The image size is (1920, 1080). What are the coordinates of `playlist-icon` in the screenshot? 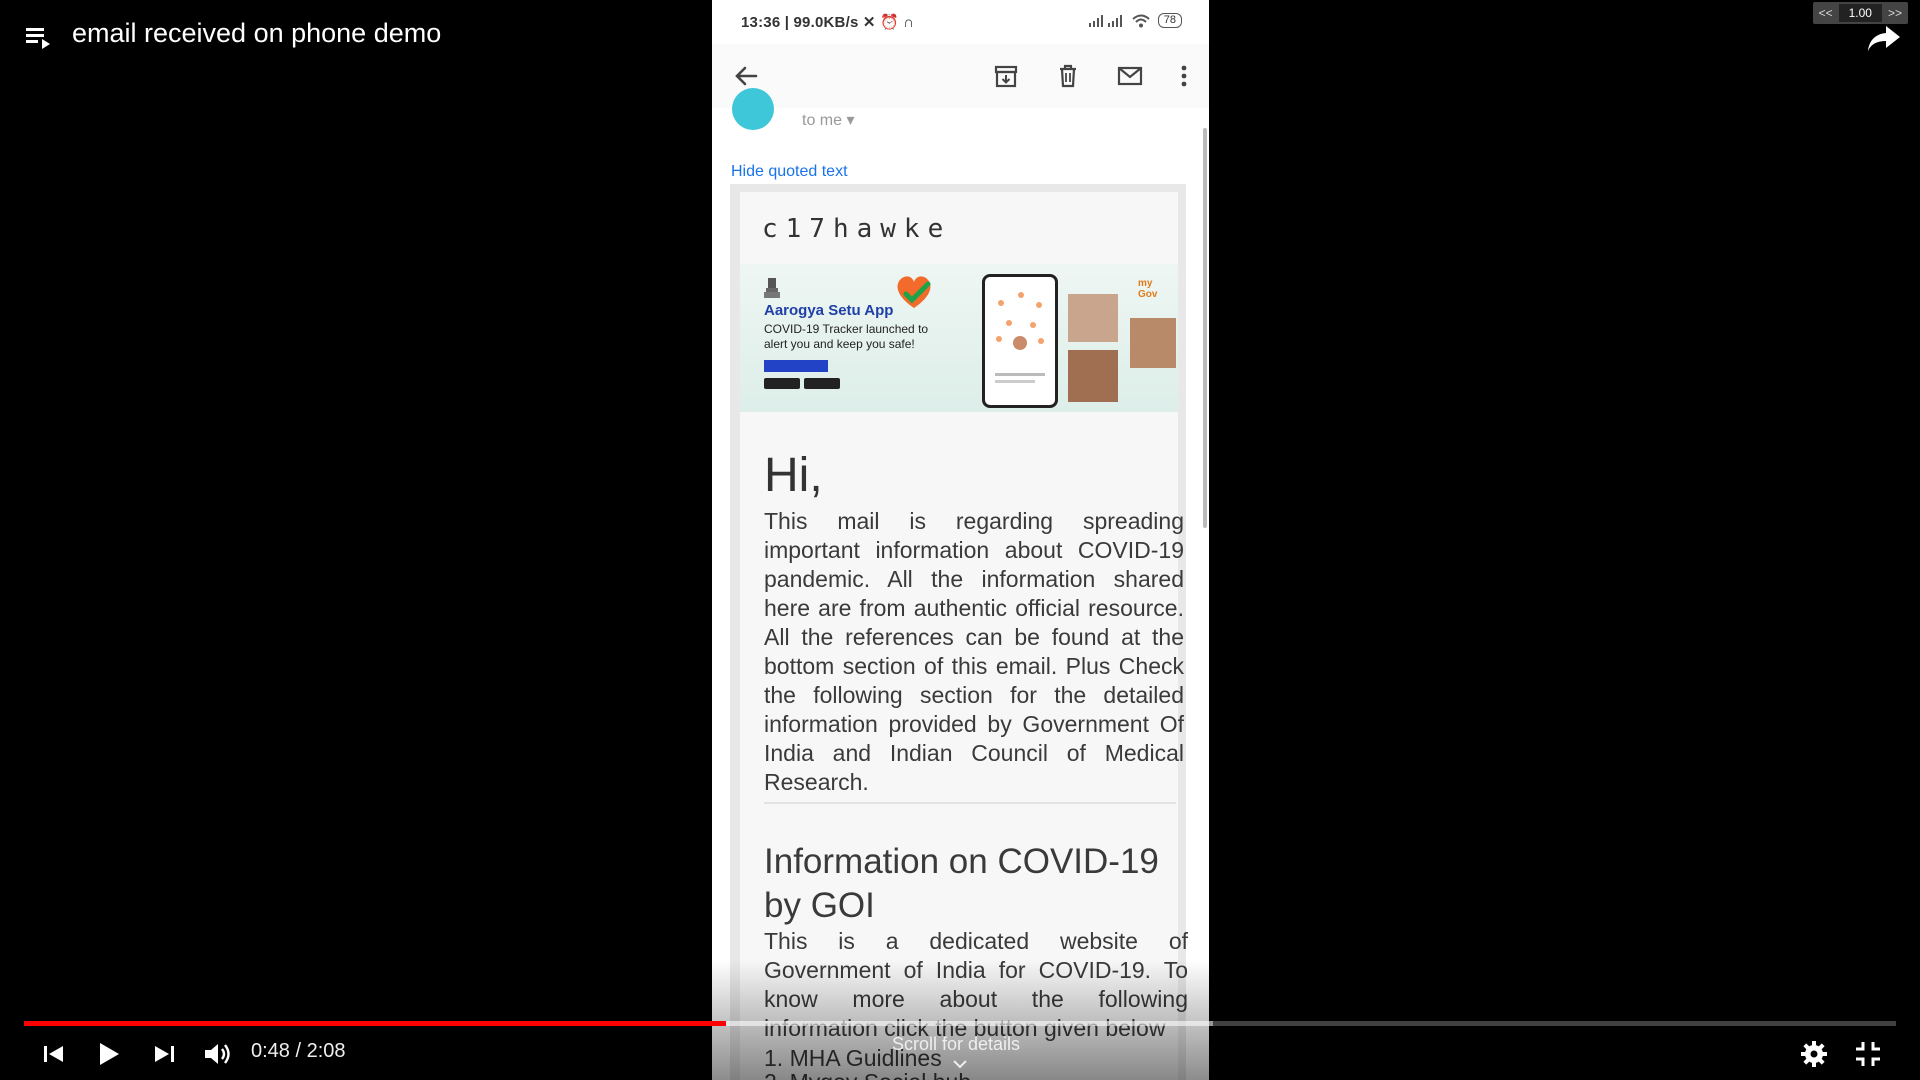 It's located at (39, 37).